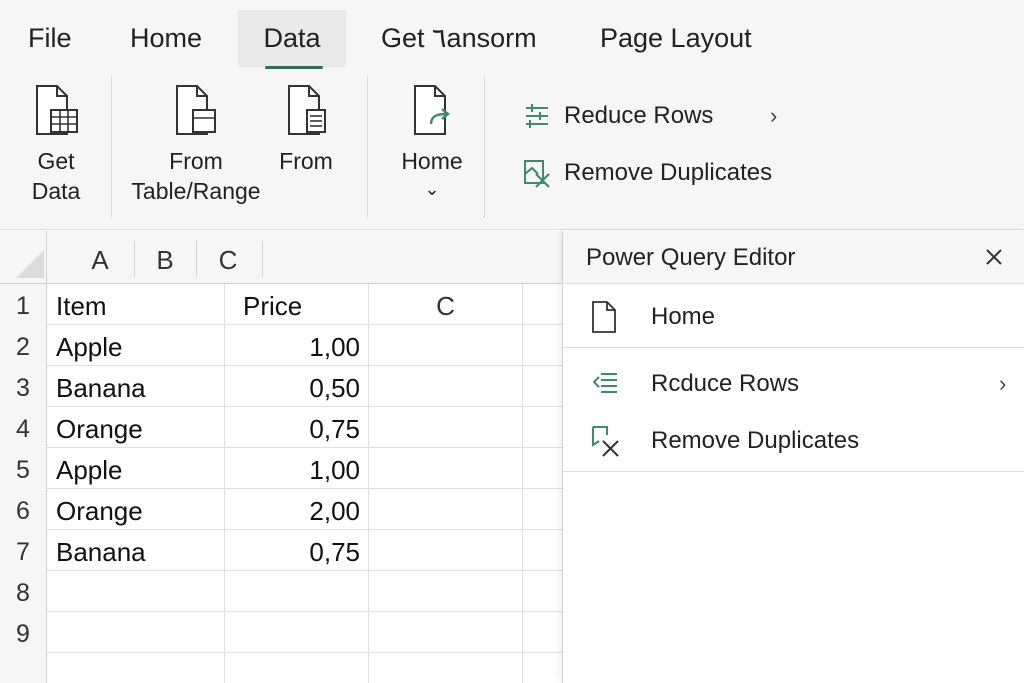 The image size is (1024, 683). Describe the element at coordinates (196, 110) in the screenshot. I see `from-table-icon` at that location.